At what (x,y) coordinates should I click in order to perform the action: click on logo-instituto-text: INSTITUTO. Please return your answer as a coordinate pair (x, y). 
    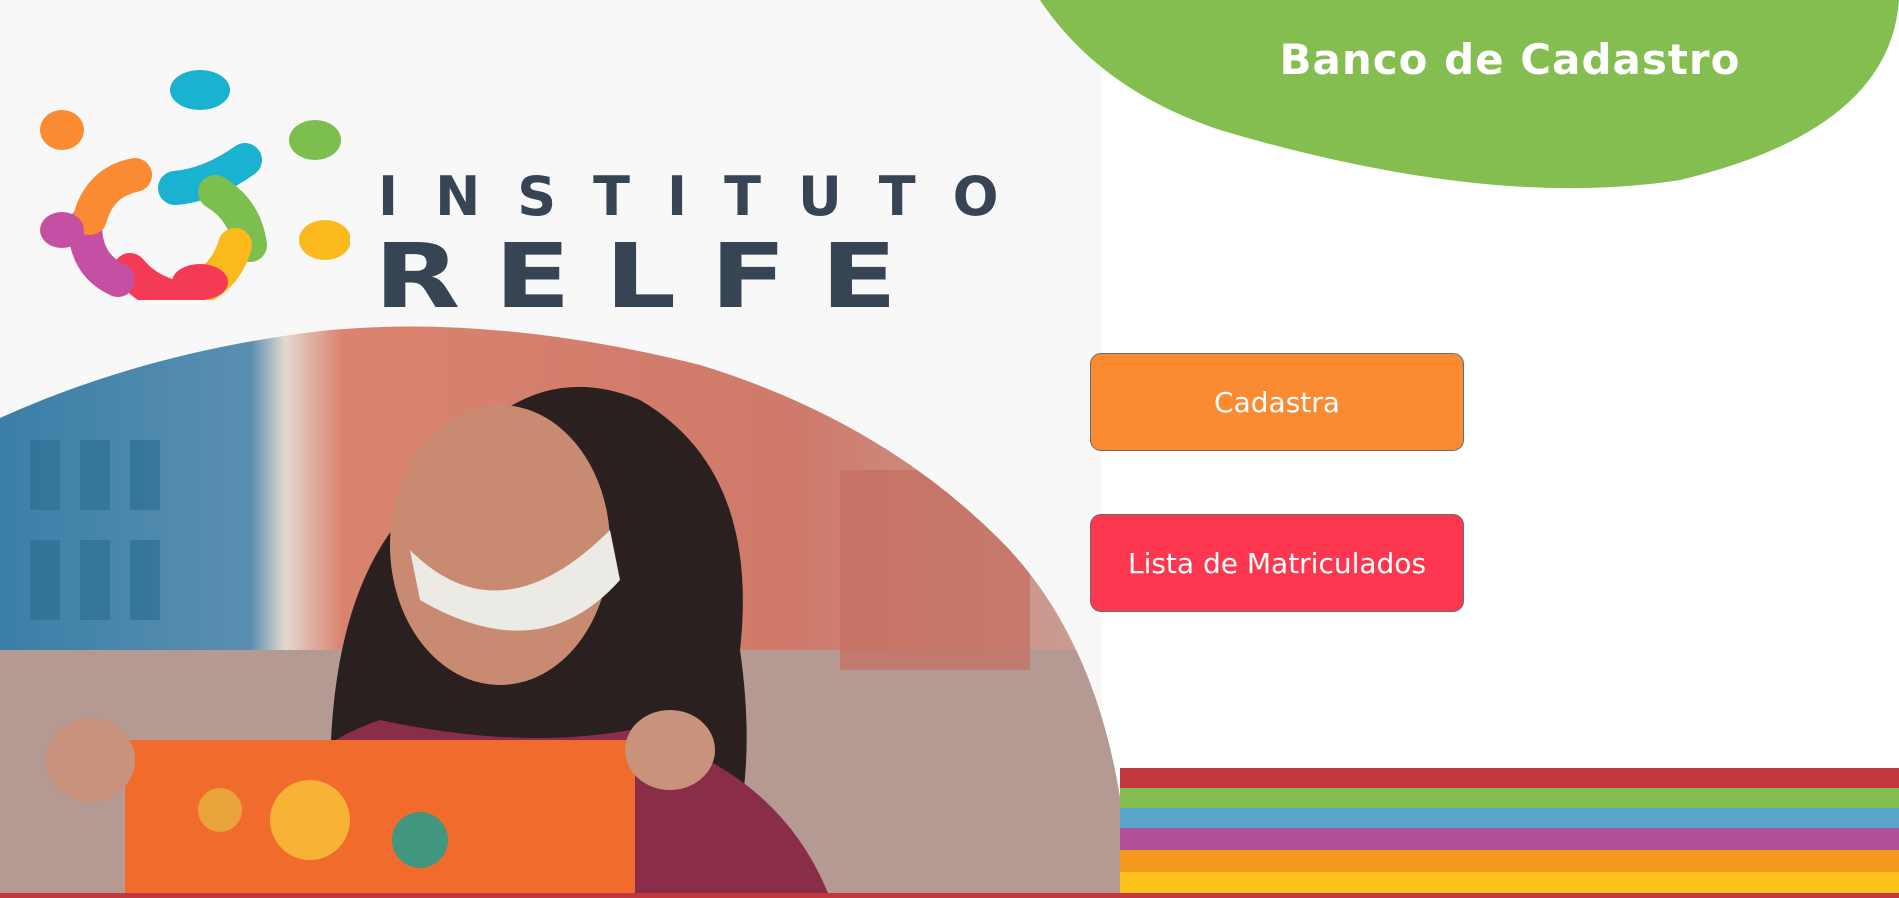
    Looking at the image, I should click on (707, 196).